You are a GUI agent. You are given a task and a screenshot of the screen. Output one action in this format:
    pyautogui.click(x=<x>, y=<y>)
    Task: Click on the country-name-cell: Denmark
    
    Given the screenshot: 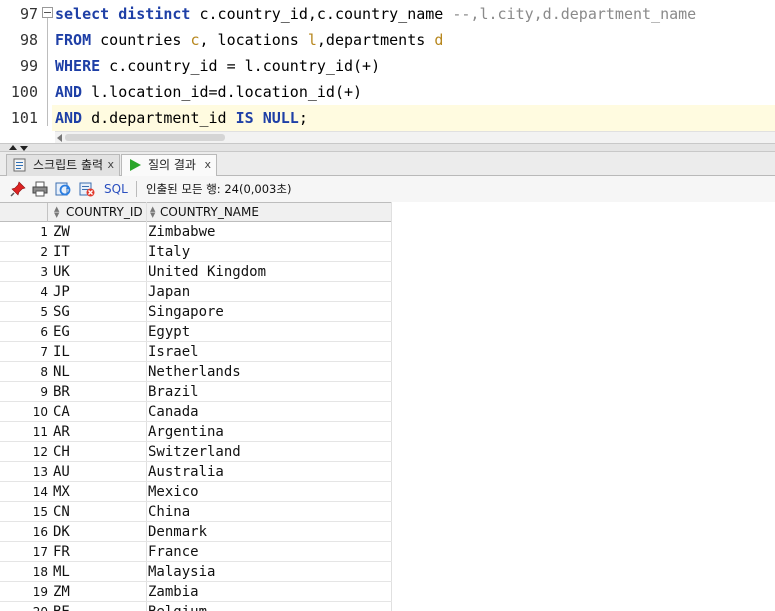 What is the action you would take?
    pyautogui.click(x=177, y=532)
    